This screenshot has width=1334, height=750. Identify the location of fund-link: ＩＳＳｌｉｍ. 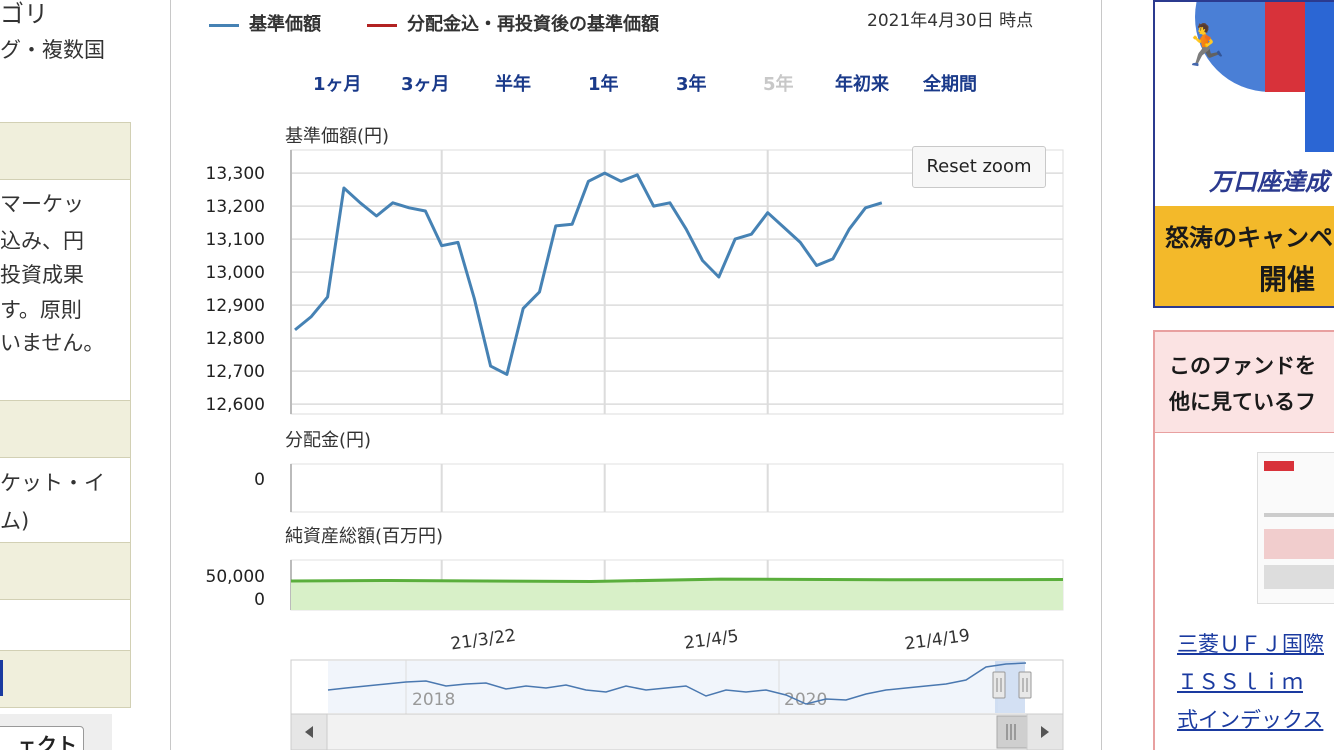
(1240, 681).